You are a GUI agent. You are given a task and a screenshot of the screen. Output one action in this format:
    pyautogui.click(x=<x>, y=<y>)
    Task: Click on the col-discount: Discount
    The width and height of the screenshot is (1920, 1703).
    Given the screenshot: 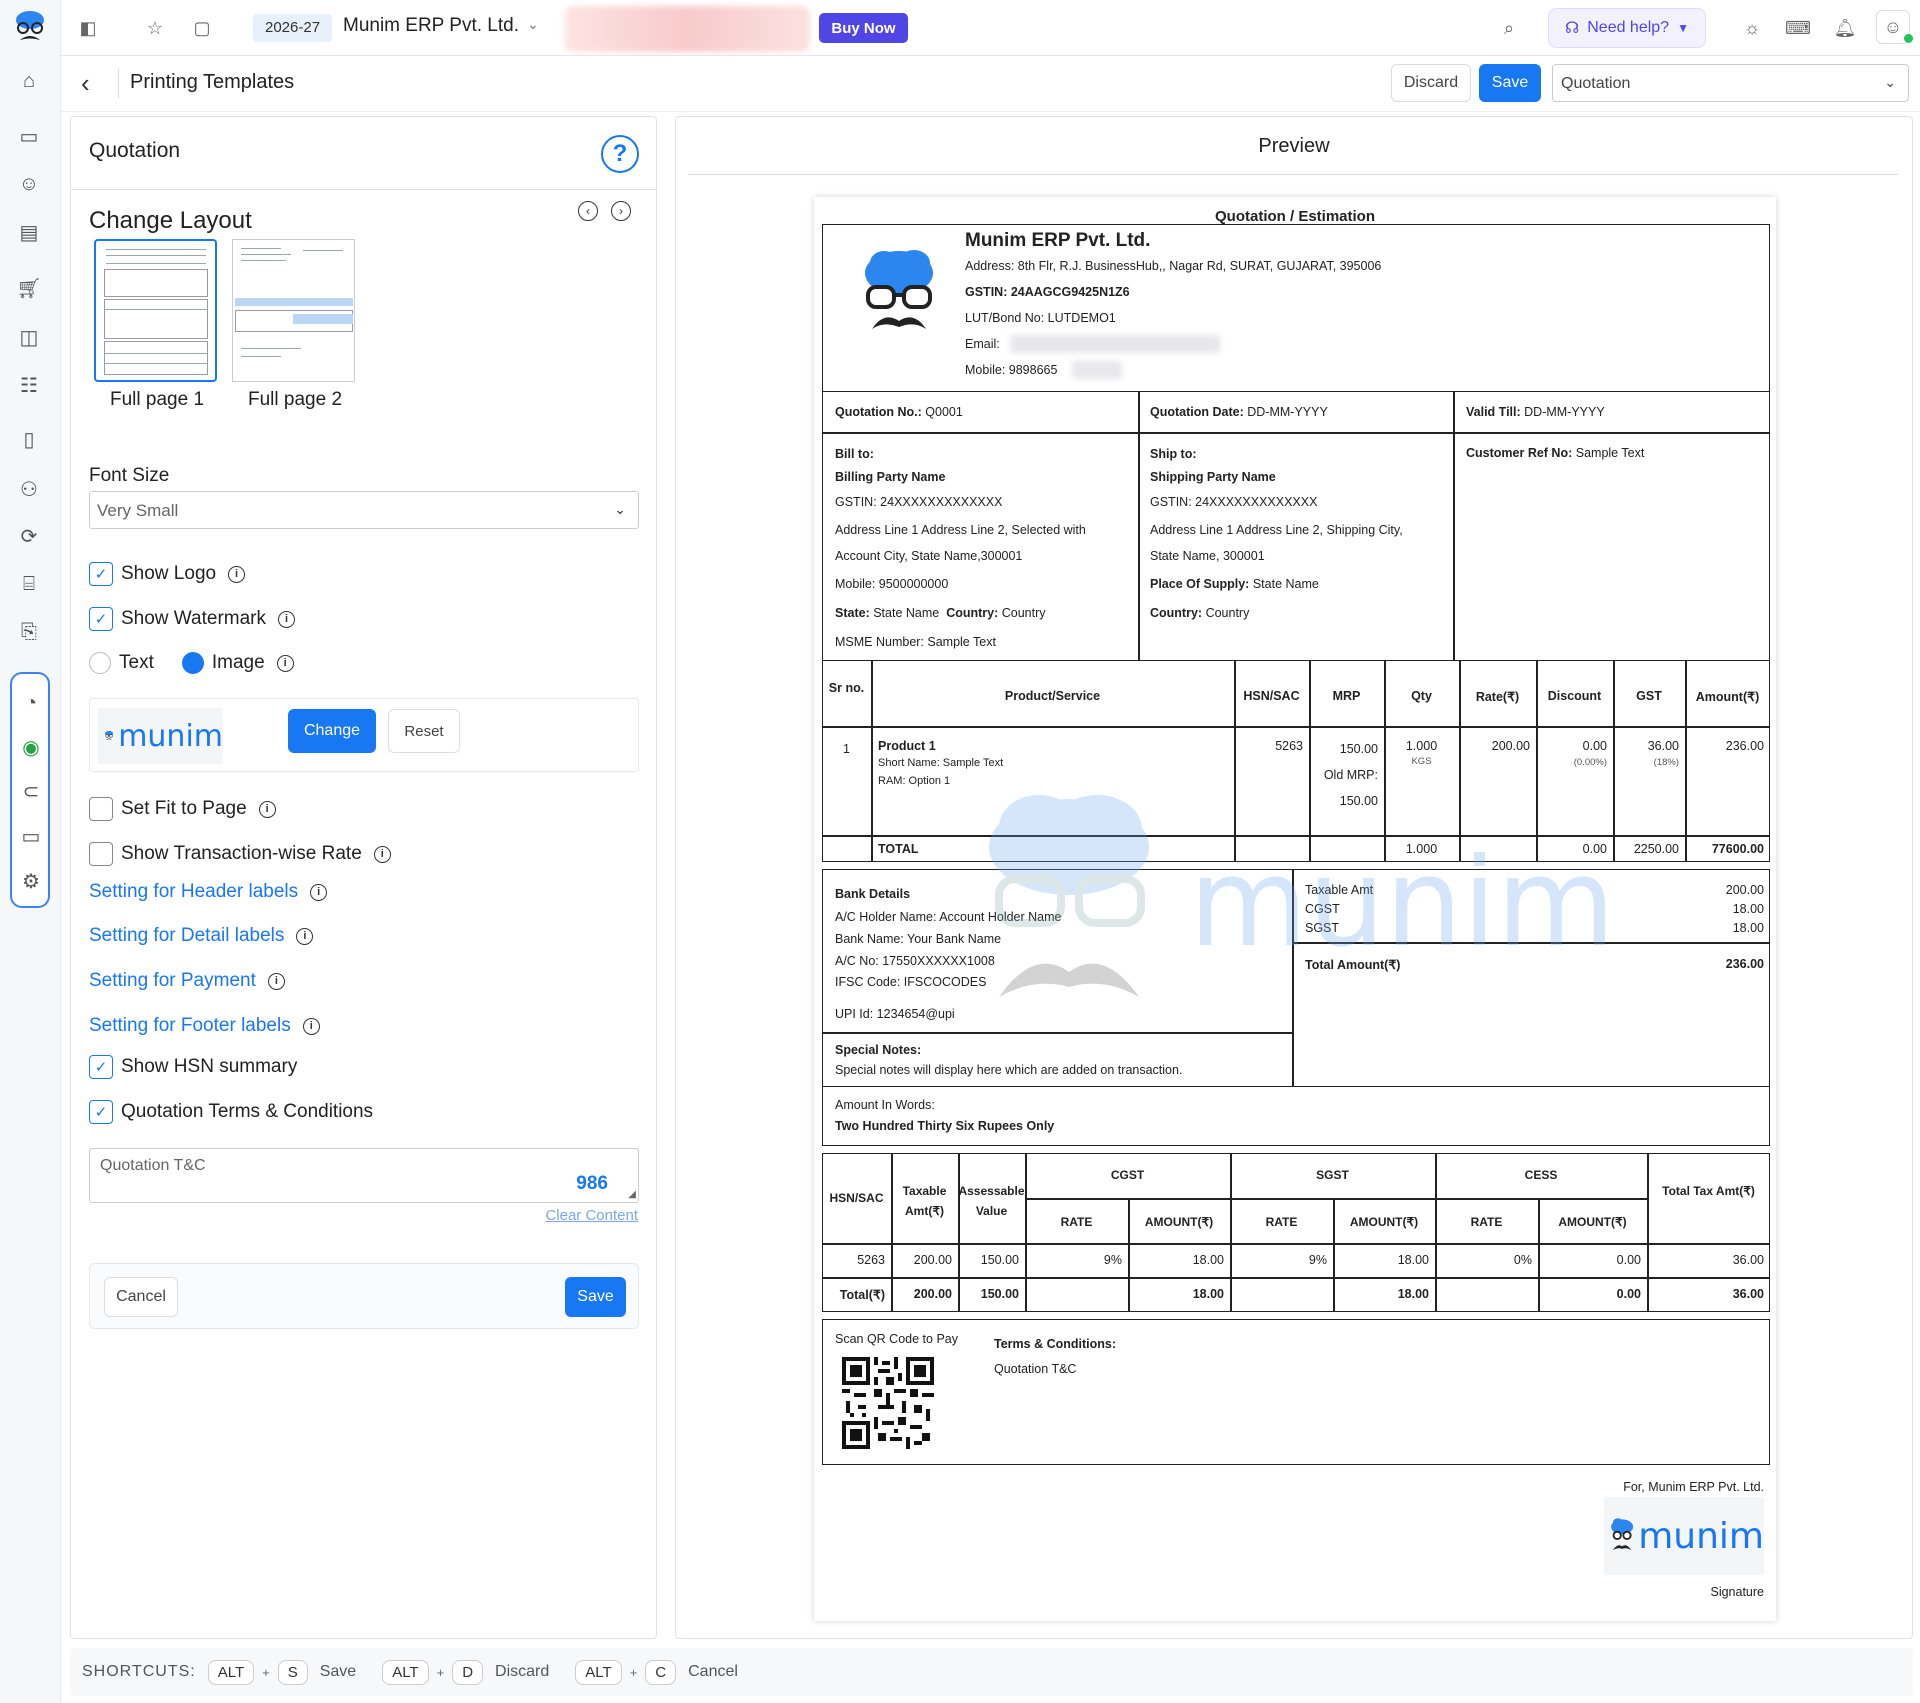 What is the action you would take?
    pyautogui.click(x=1574, y=696)
    